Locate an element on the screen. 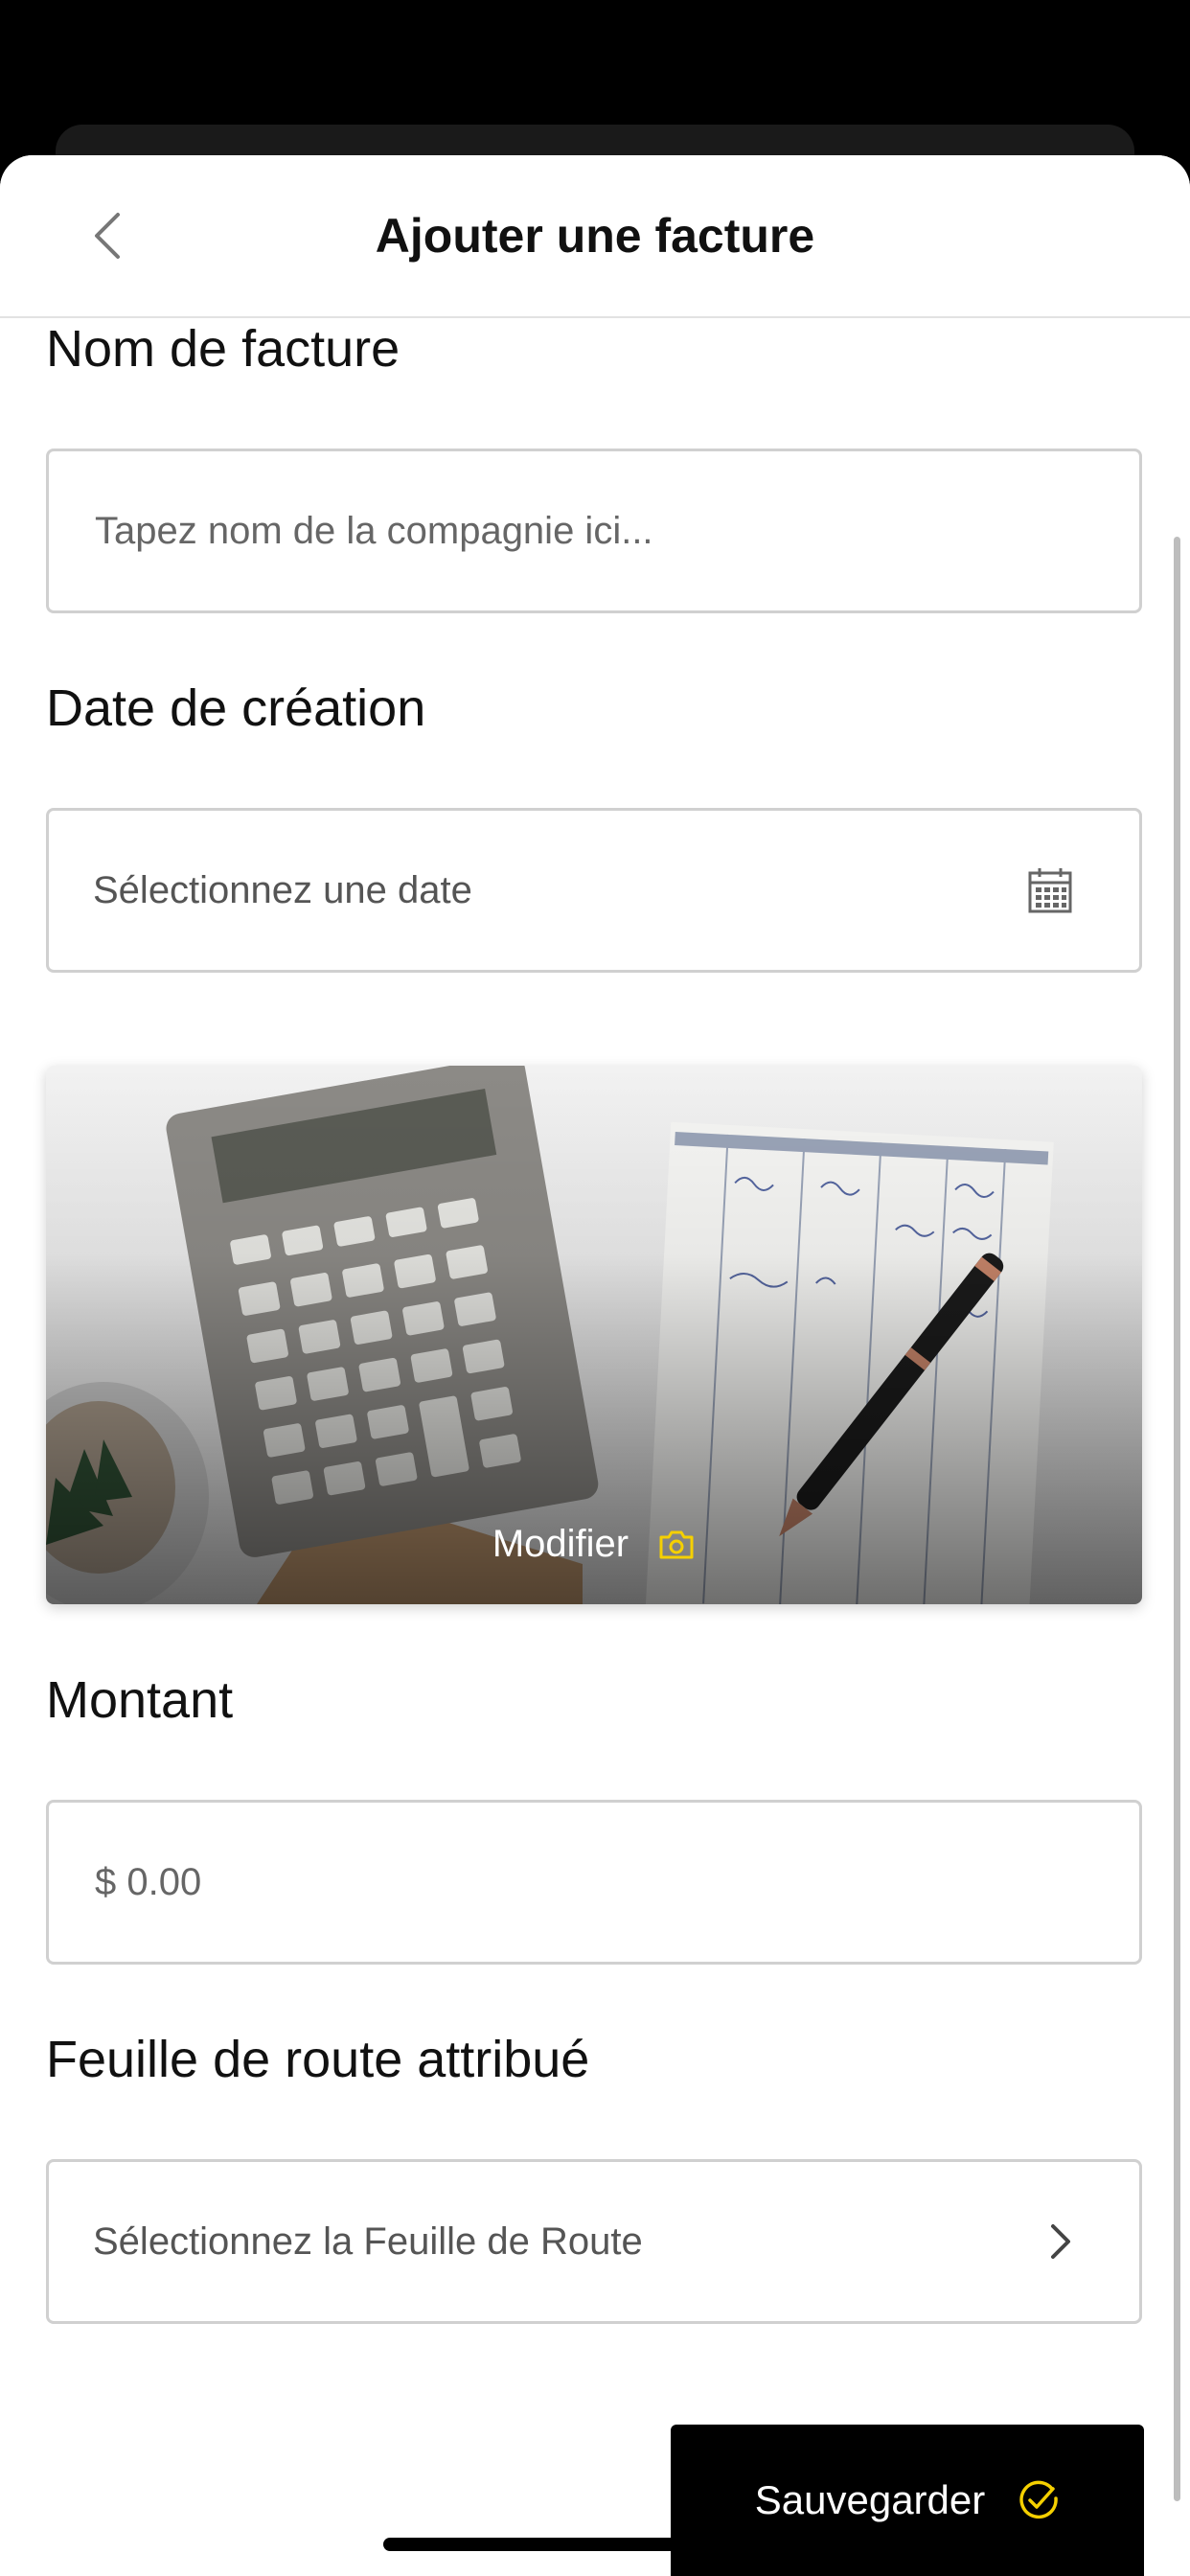  creation-date-placeholder: Sélectionnez une date is located at coordinates (282, 889).